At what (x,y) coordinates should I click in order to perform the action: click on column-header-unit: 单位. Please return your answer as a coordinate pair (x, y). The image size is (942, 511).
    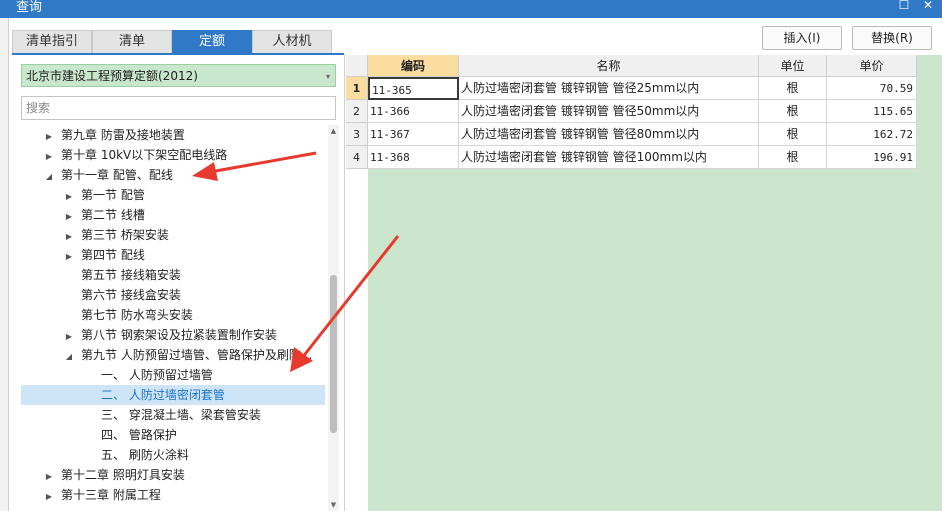
    Looking at the image, I should click on (793, 66).